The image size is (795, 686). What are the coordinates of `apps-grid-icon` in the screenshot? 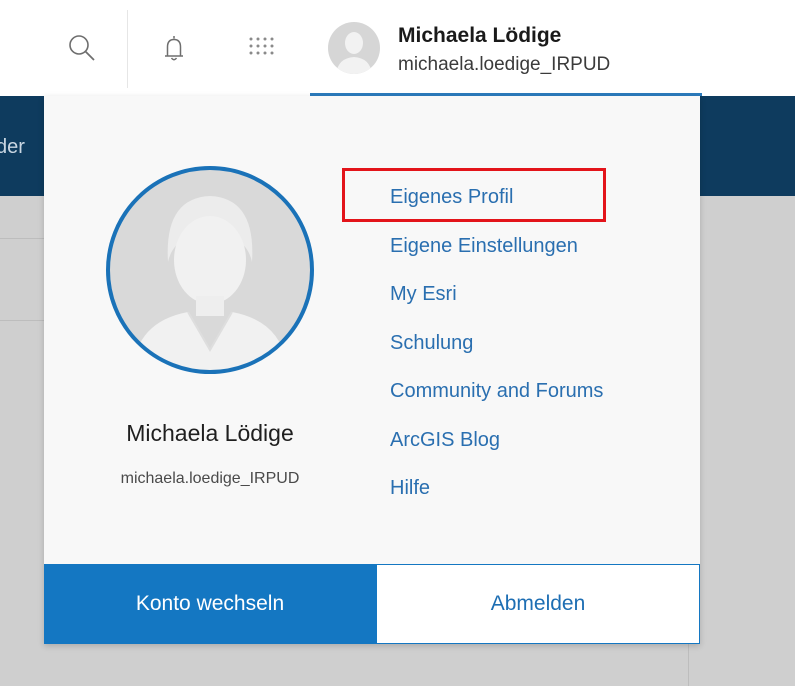 It's located at (261, 48).